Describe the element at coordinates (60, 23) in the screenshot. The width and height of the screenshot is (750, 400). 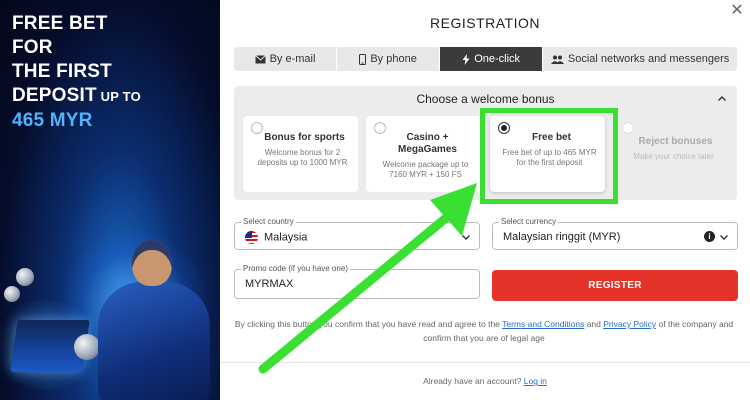
I see `promo-line: FREE BET` at that location.